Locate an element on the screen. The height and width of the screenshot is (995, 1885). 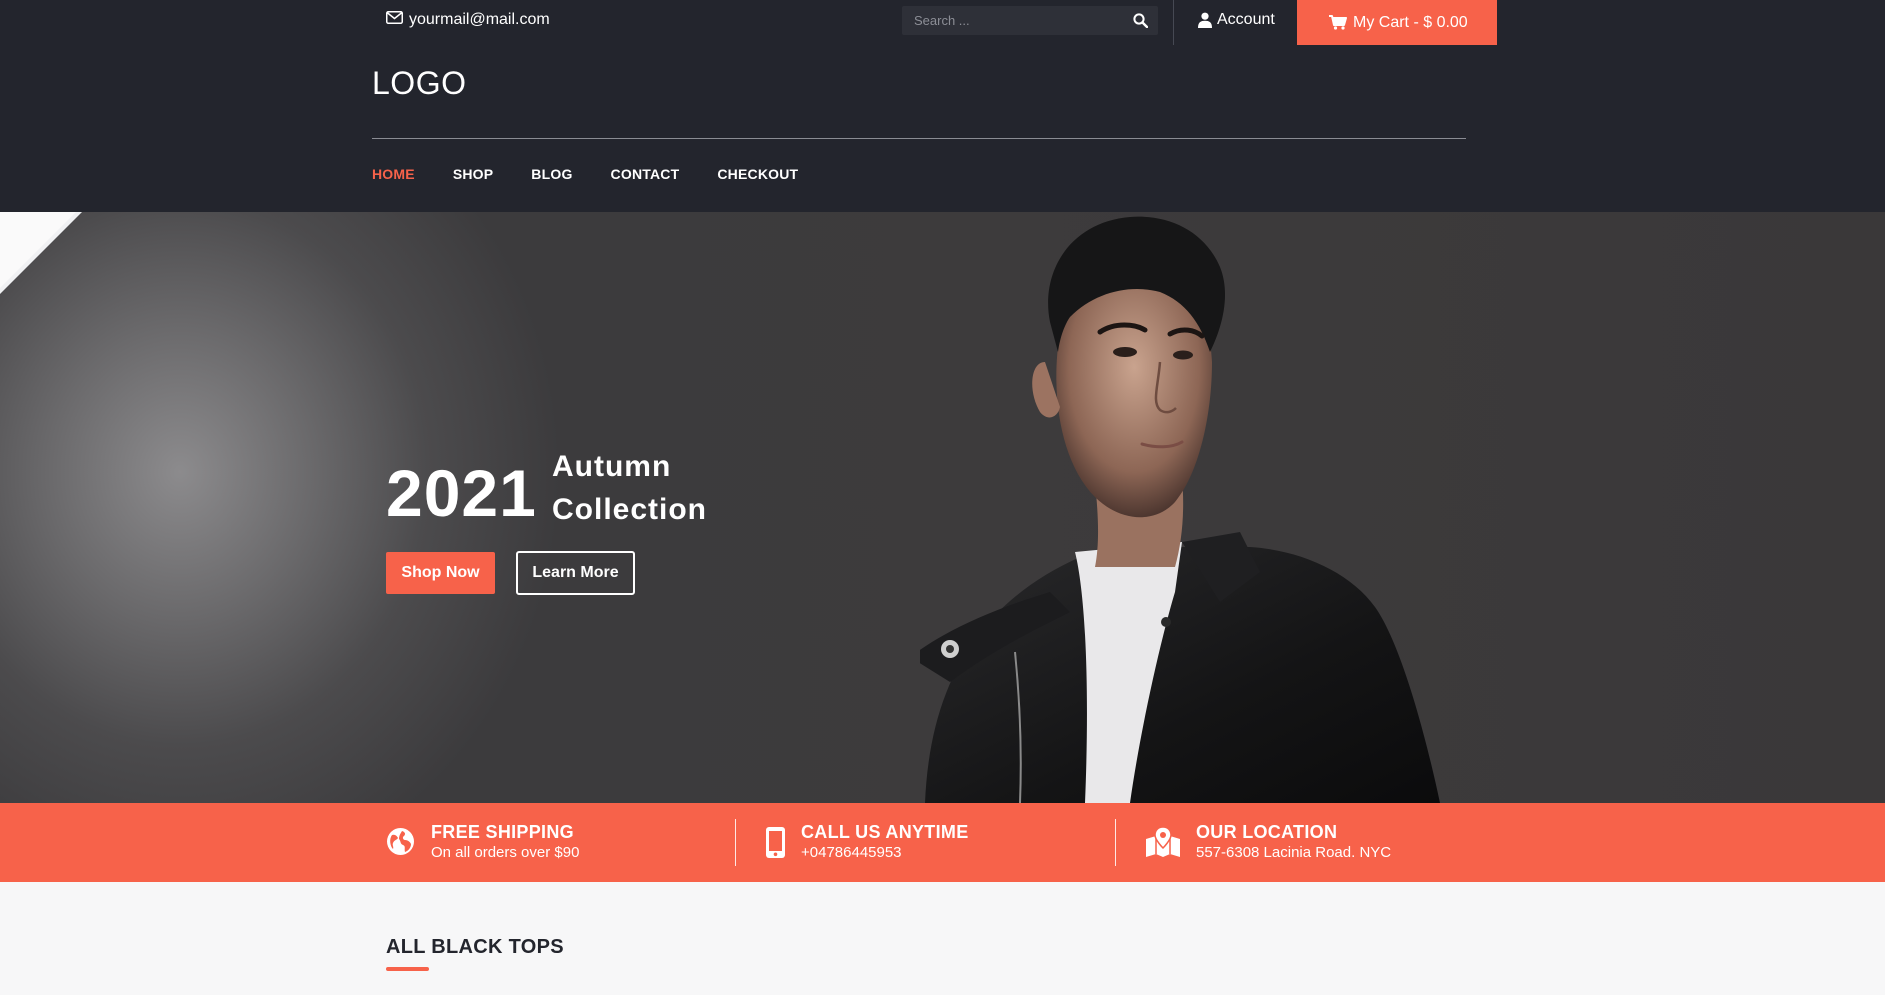
hero-collection-title: Autumn Collection is located at coordinates (629, 488).